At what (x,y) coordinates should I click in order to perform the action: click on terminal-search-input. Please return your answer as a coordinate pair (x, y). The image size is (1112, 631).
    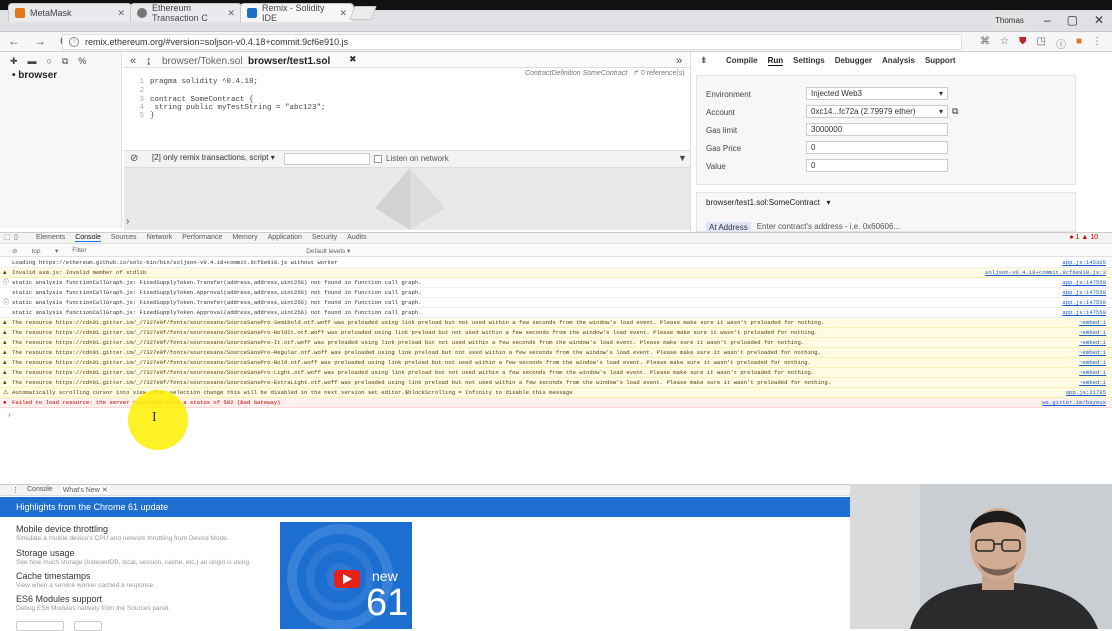
    Looking at the image, I should click on (327, 159).